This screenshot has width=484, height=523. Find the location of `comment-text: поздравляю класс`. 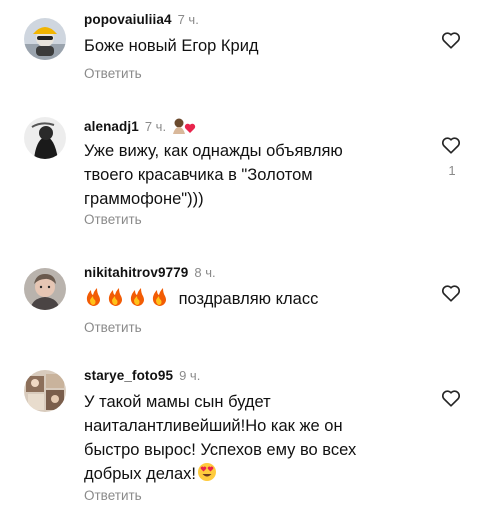

comment-text: поздравляю класс is located at coordinates (254, 300).